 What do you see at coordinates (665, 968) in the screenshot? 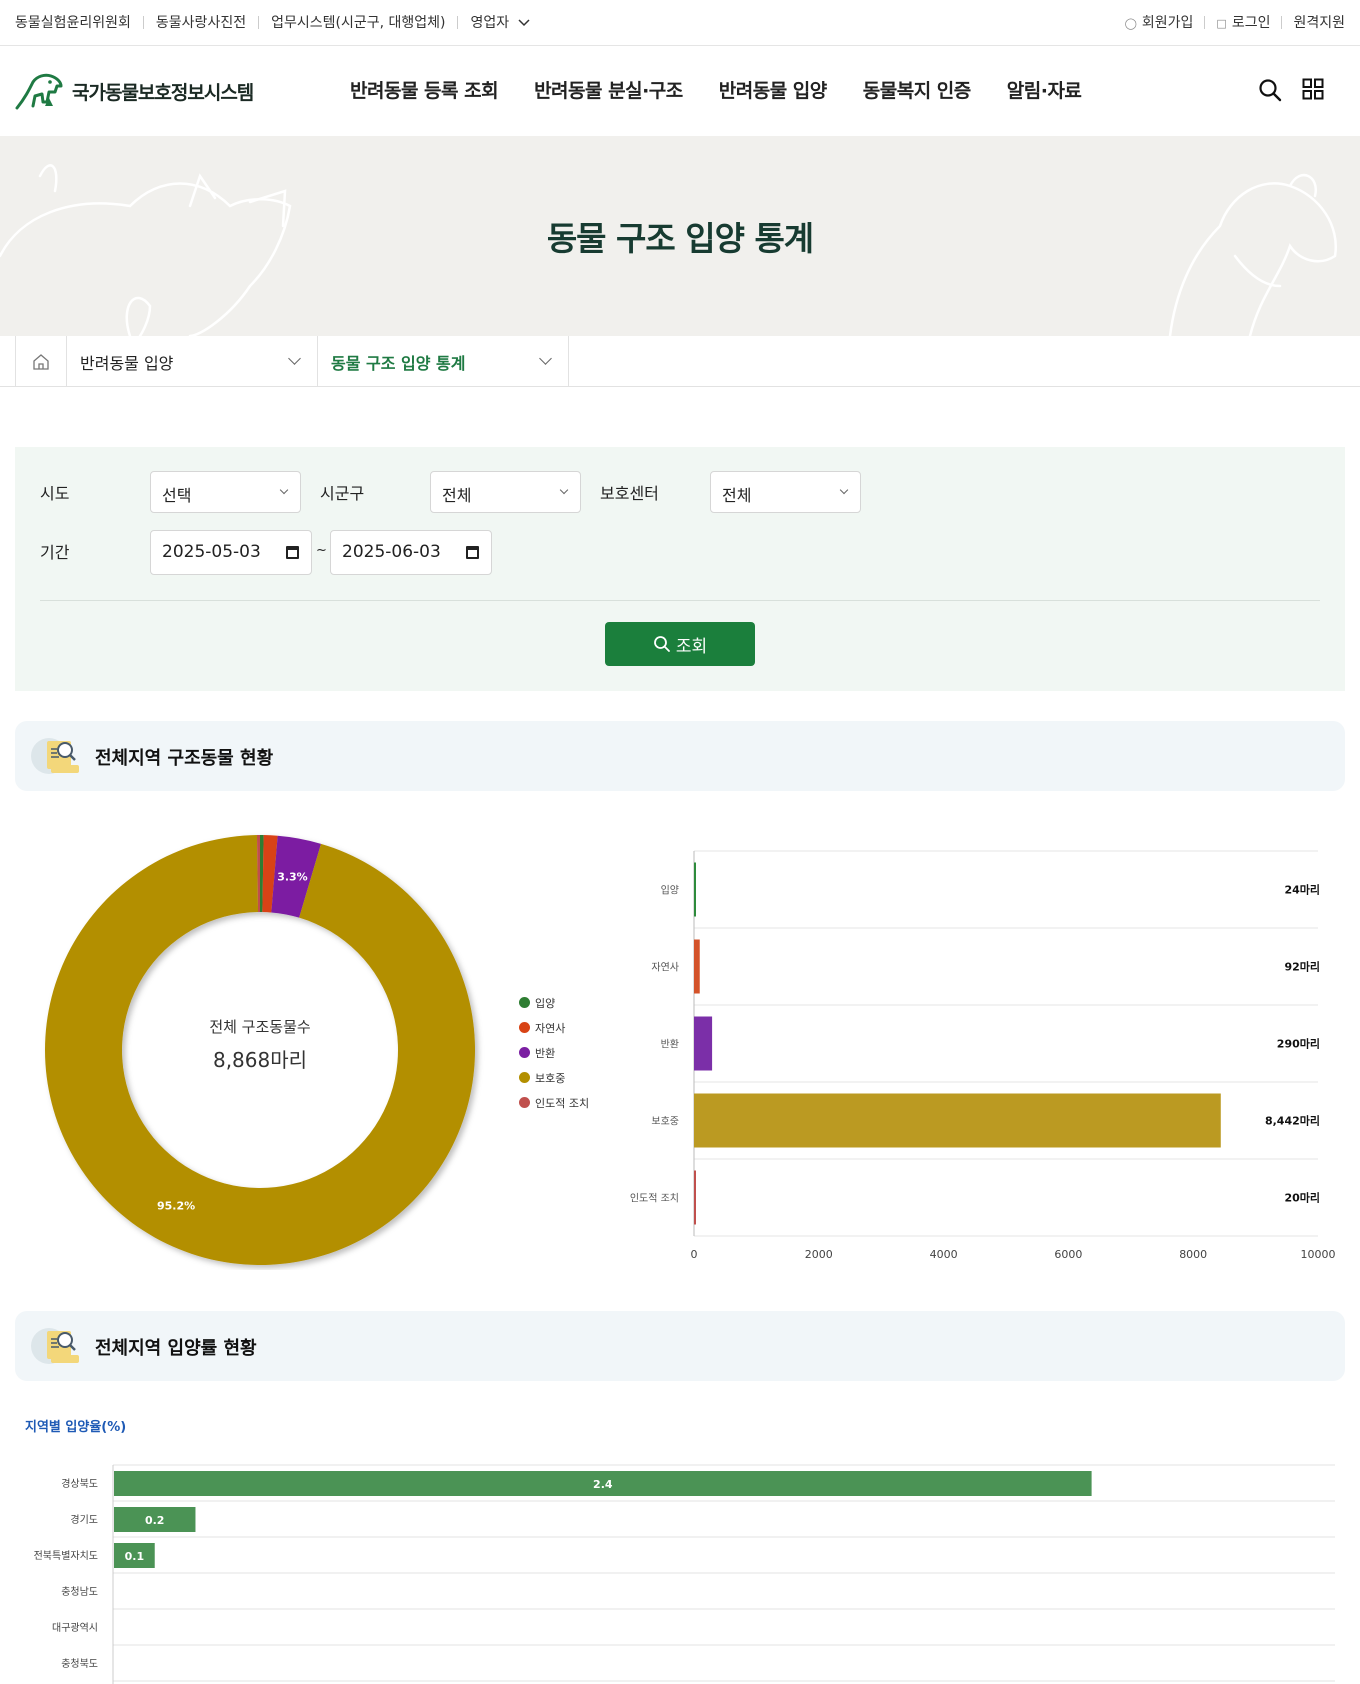
I see `y-tick-label: 자연사` at bounding box center [665, 968].